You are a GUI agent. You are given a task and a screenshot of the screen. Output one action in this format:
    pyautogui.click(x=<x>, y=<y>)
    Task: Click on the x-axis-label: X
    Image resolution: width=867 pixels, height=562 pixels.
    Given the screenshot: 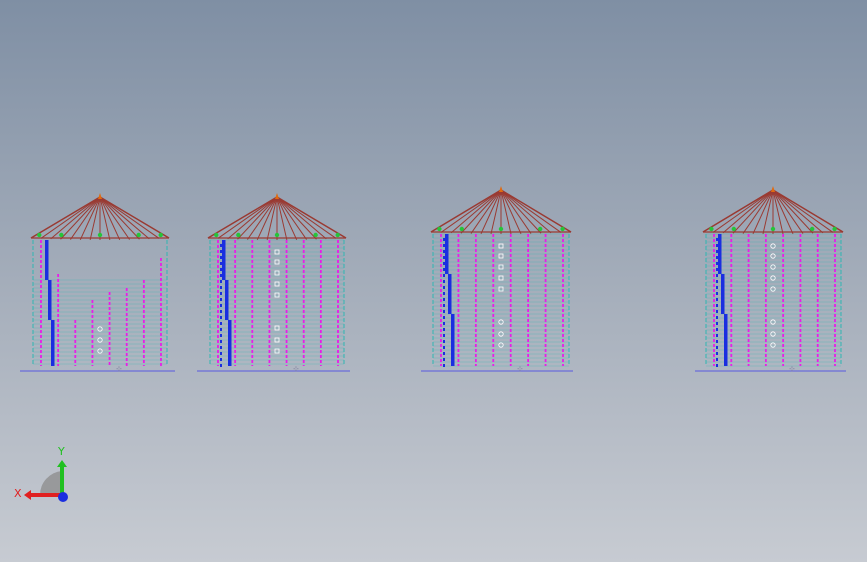 What is the action you would take?
    pyautogui.click(x=18, y=493)
    